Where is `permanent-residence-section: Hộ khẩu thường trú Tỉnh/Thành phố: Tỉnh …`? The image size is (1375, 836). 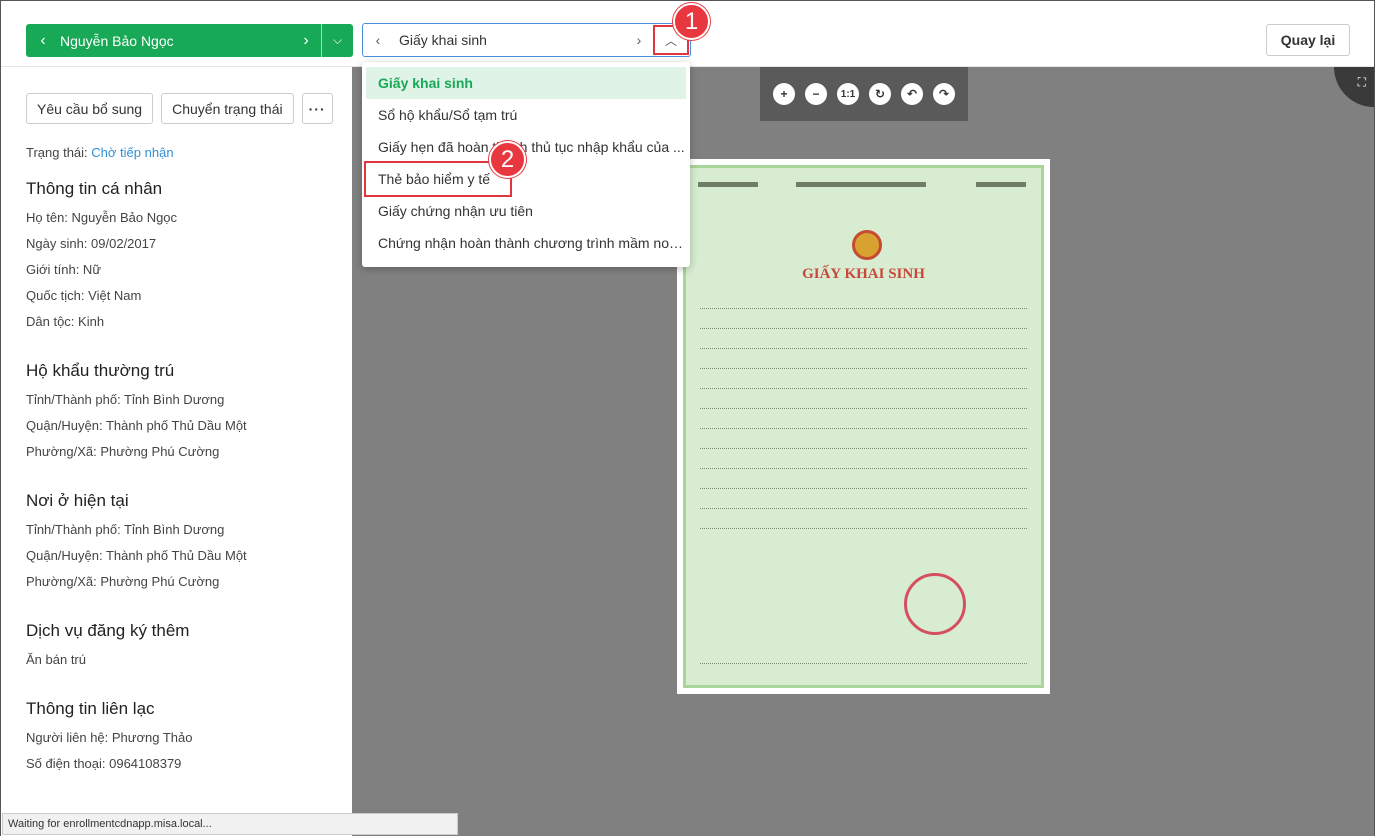 permanent-residence-section: Hộ khẩu thường trú Tỉnh/Thành phố: Tỉnh … is located at coordinates (136, 413).